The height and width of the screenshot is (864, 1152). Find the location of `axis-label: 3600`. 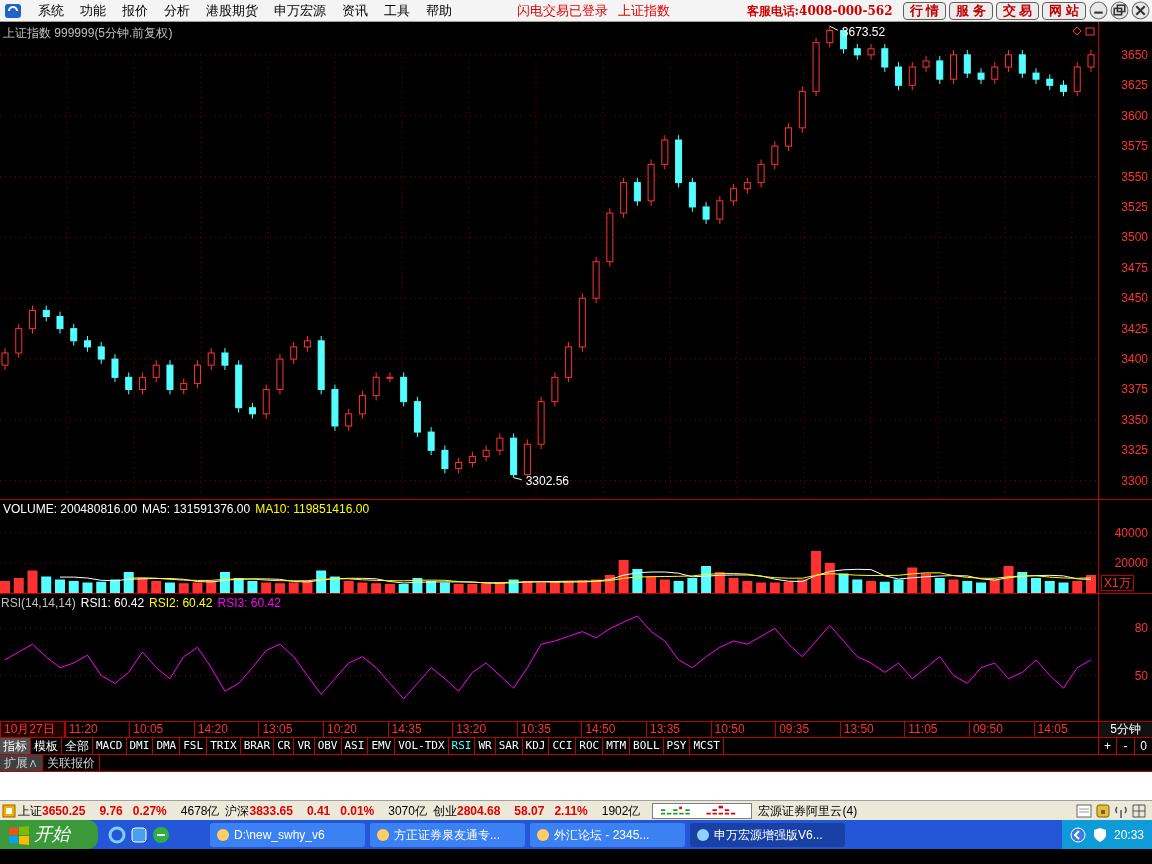

axis-label: 3600 is located at coordinates (1134, 115).